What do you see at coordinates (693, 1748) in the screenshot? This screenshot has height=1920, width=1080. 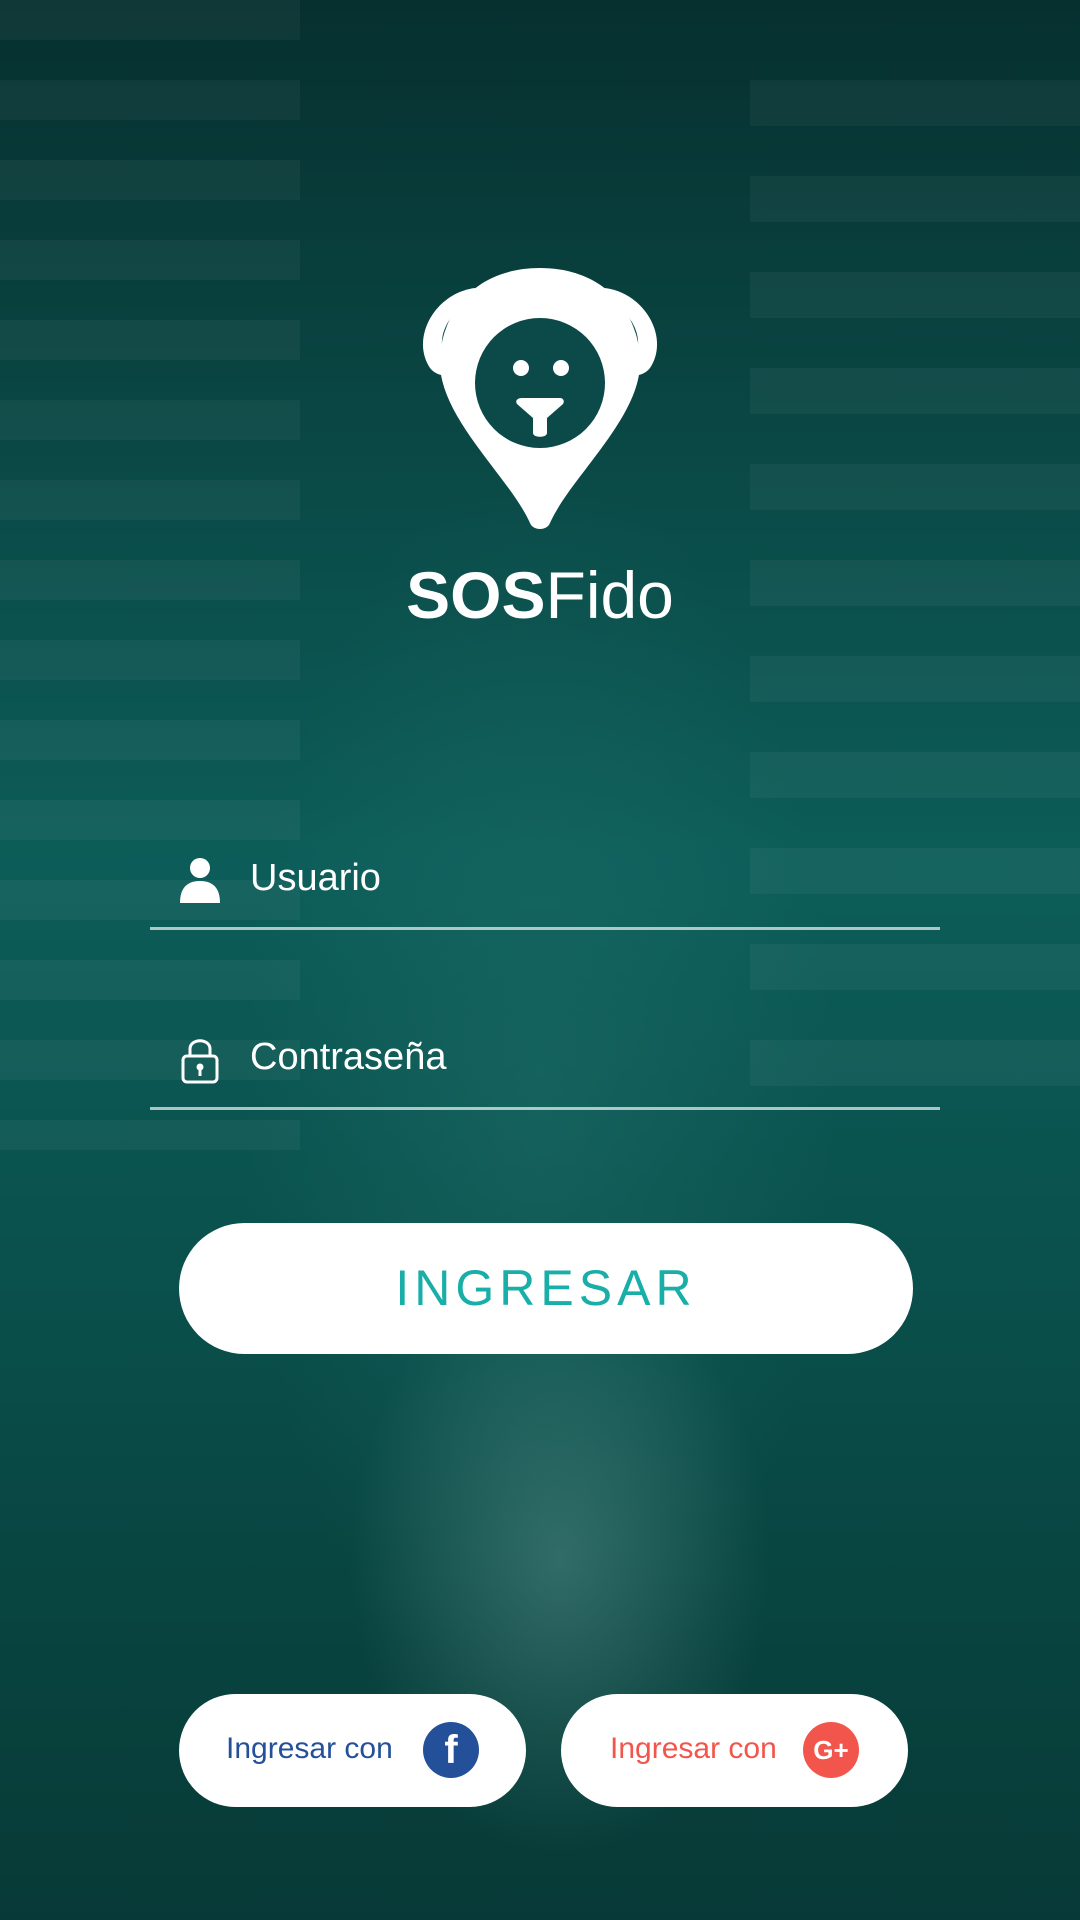 I see `google-login-label: Ingresar con` at bounding box center [693, 1748].